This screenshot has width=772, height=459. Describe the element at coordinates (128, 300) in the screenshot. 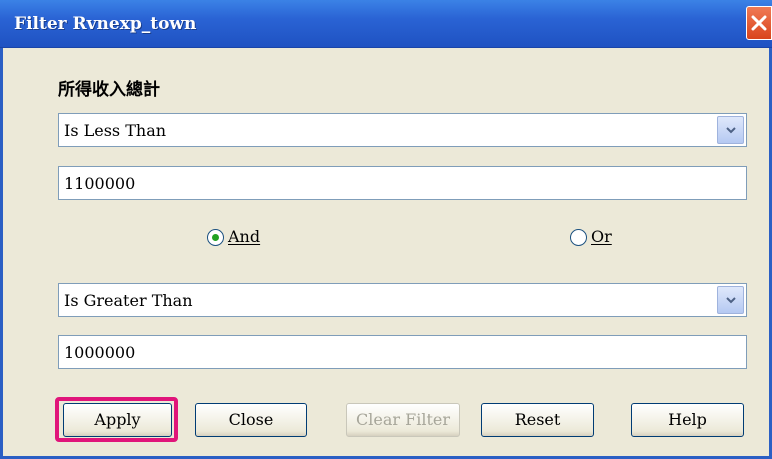

I see `operator-select-2-value: Is Greater Than` at that location.